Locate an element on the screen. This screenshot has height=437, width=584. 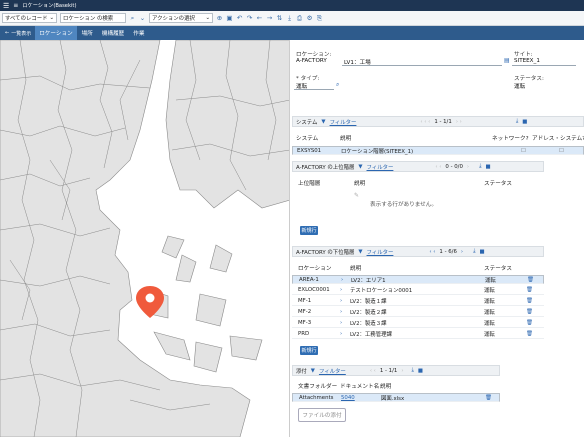
search-select: ロケーション の検索 is located at coordinates (93, 18).